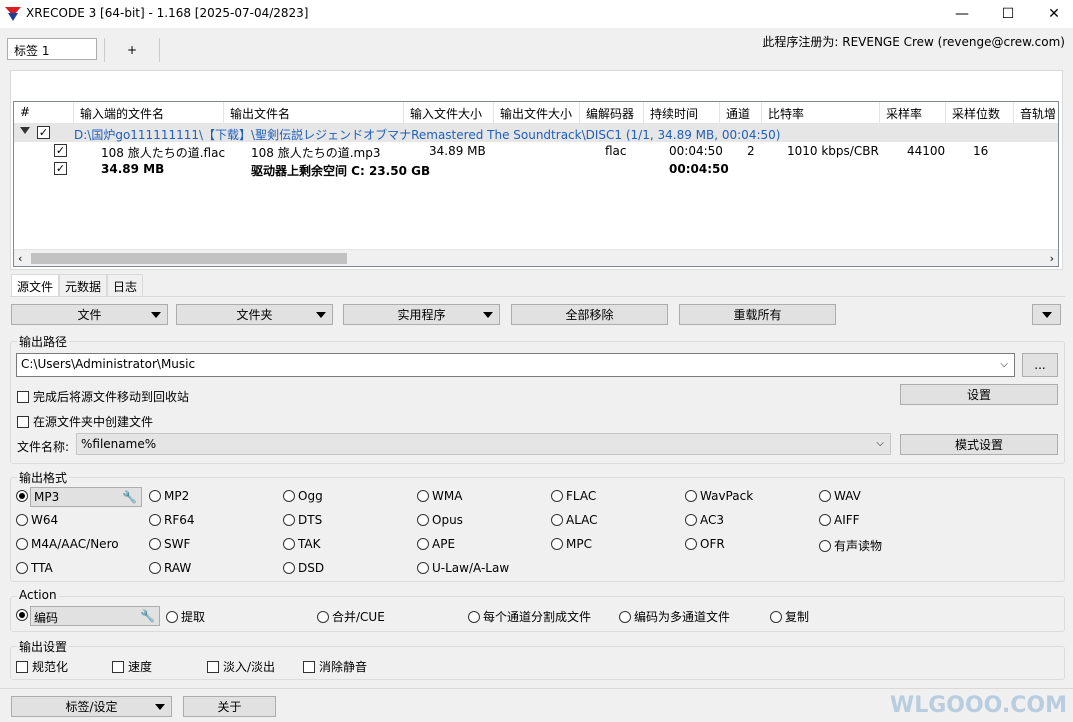 Image resolution: width=1073 pixels, height=722 pixels. What do you see at coordinates (821, 113) in the screenshot?
I see `col-header-bitrate: 比特率` at bounding box center [821, 113].